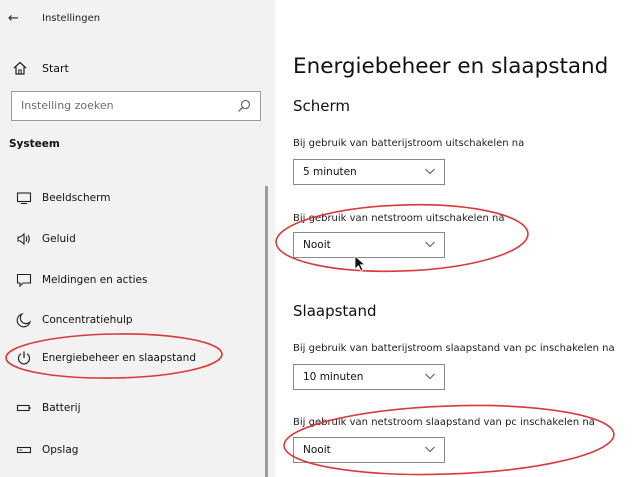 The height and width of the screenshot is (477, 640). I want to click on moon-icon, so click(24, 320).